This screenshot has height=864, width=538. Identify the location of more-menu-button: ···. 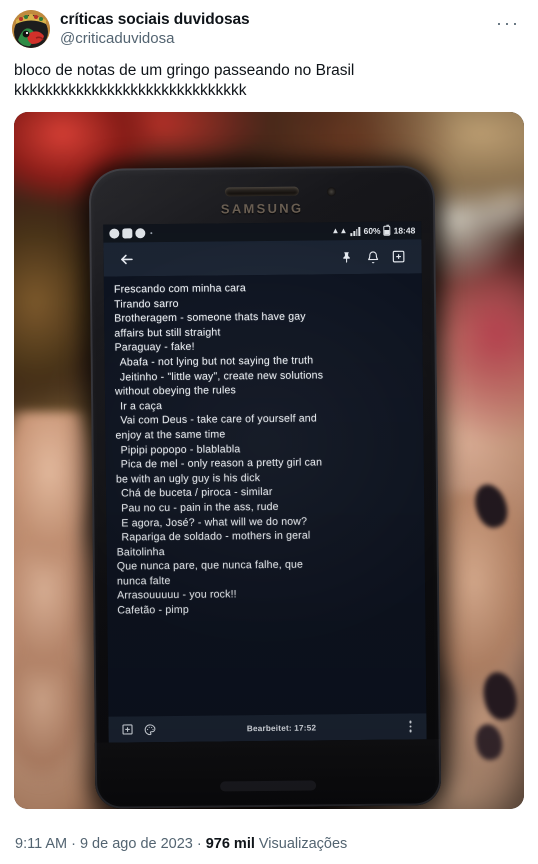
(511, 21).